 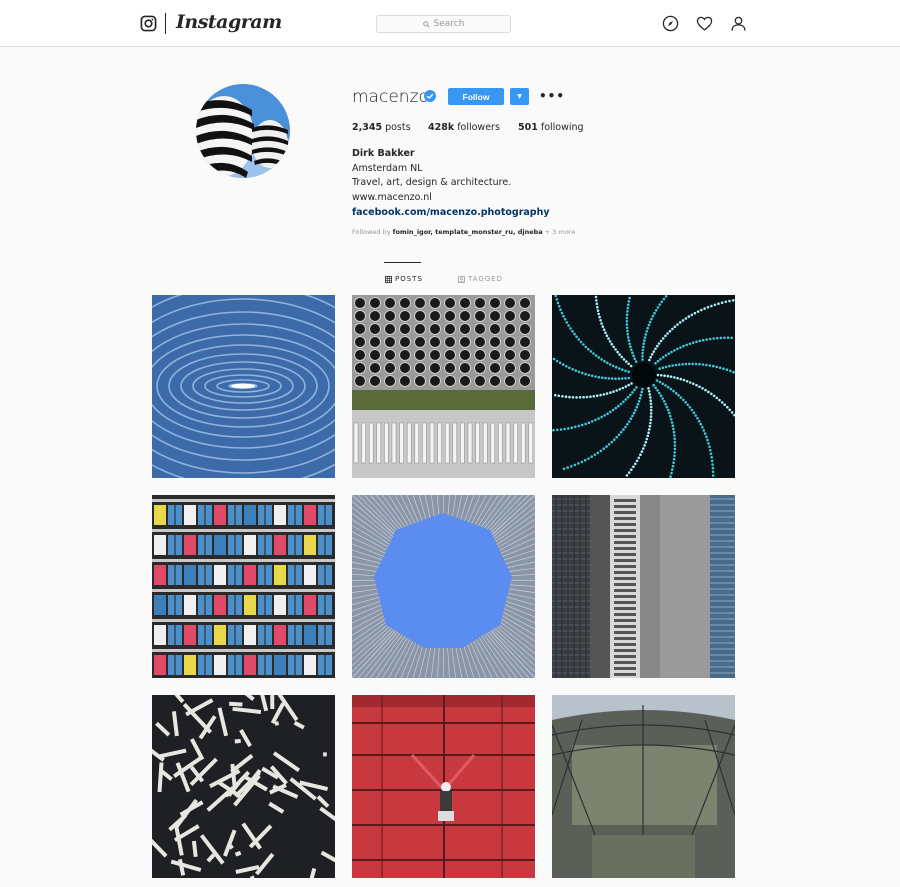 What do you see at coordinates (383, 153) in the screenshot?
I see `full-name: Dirk Bakker` at bounding box center [383, 153].